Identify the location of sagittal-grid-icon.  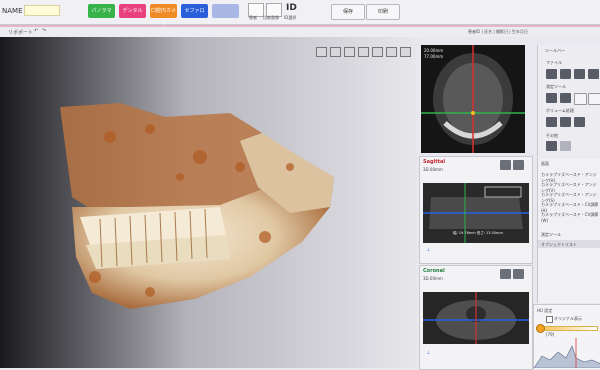
(518, 165).